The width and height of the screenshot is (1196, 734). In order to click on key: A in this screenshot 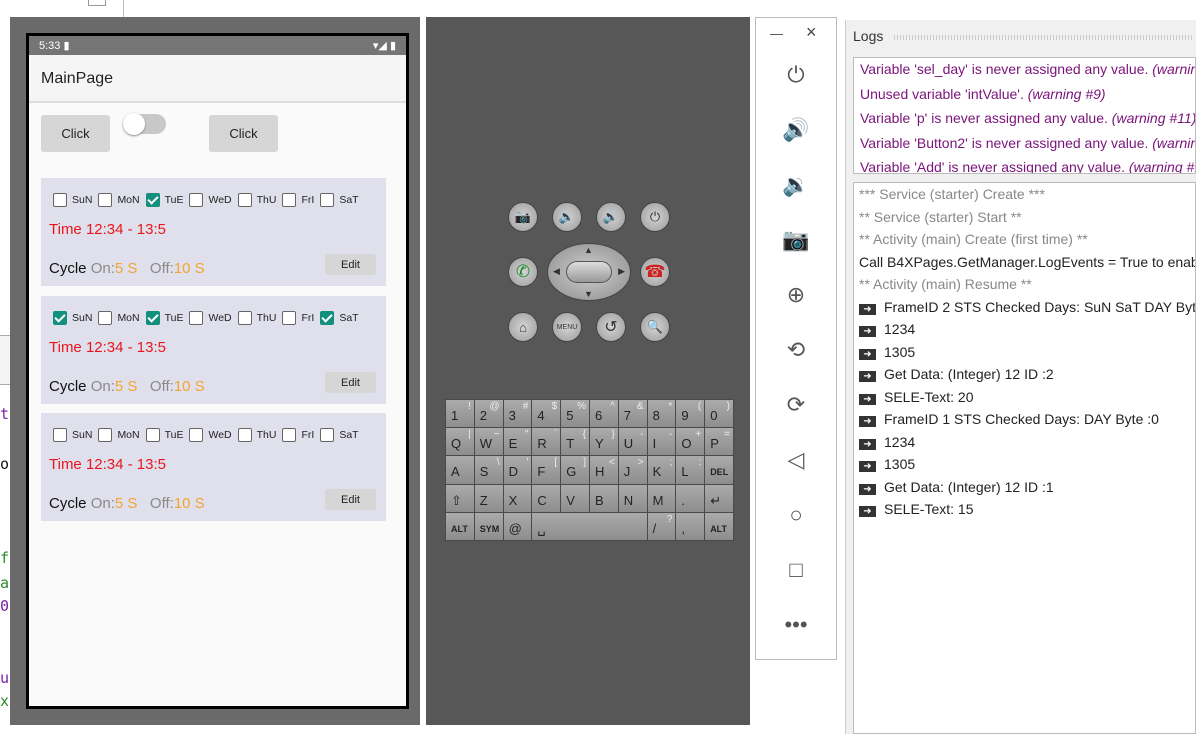, I will do `click(460, 470)`.